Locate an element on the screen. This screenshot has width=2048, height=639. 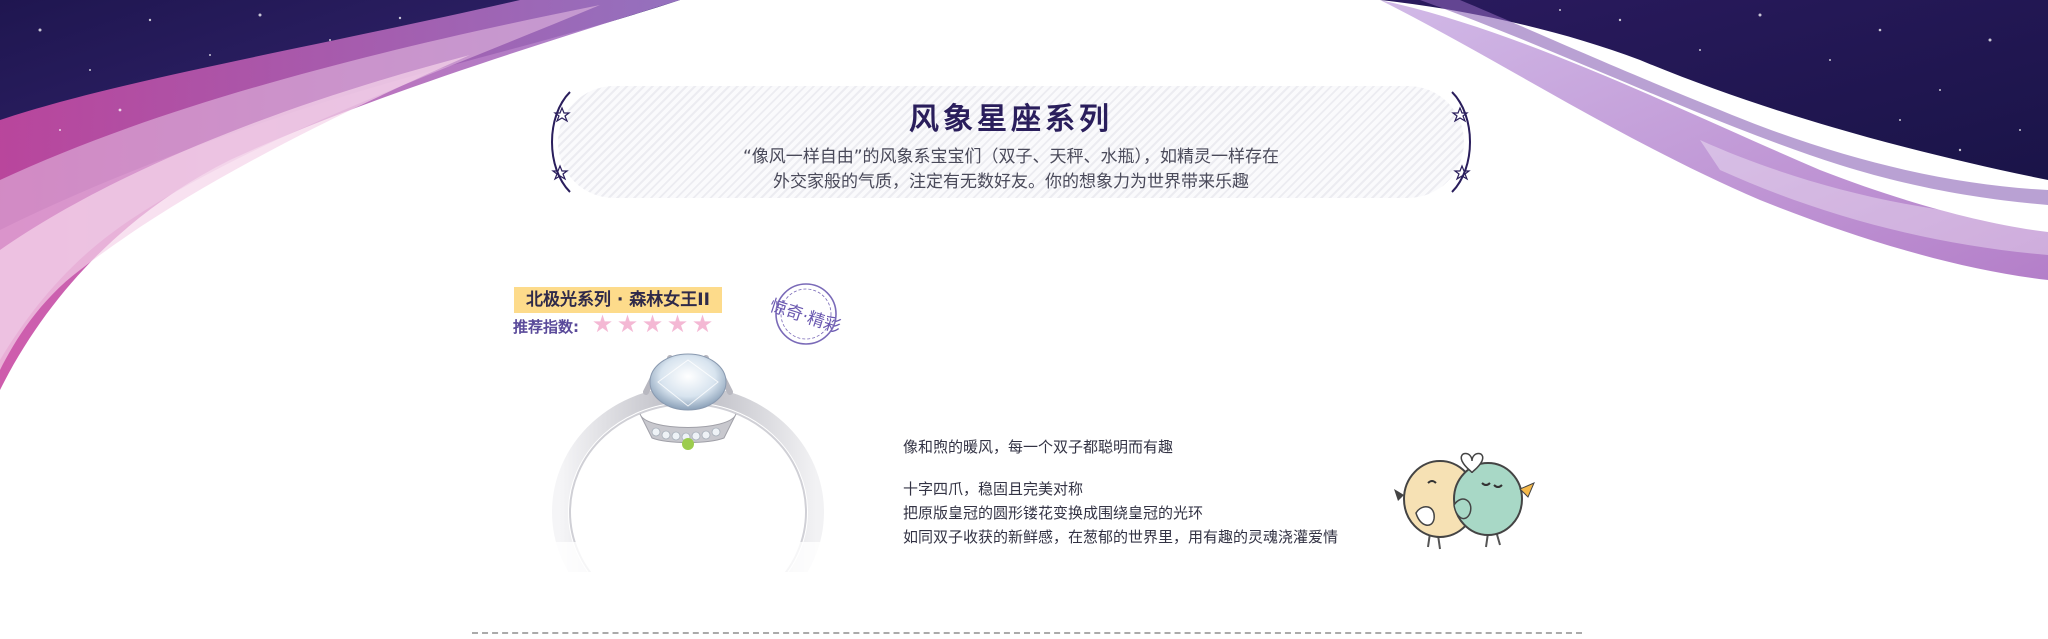
rating-stars: ★ ★ ★ ★ ★ is located at coordinates (652, 324).